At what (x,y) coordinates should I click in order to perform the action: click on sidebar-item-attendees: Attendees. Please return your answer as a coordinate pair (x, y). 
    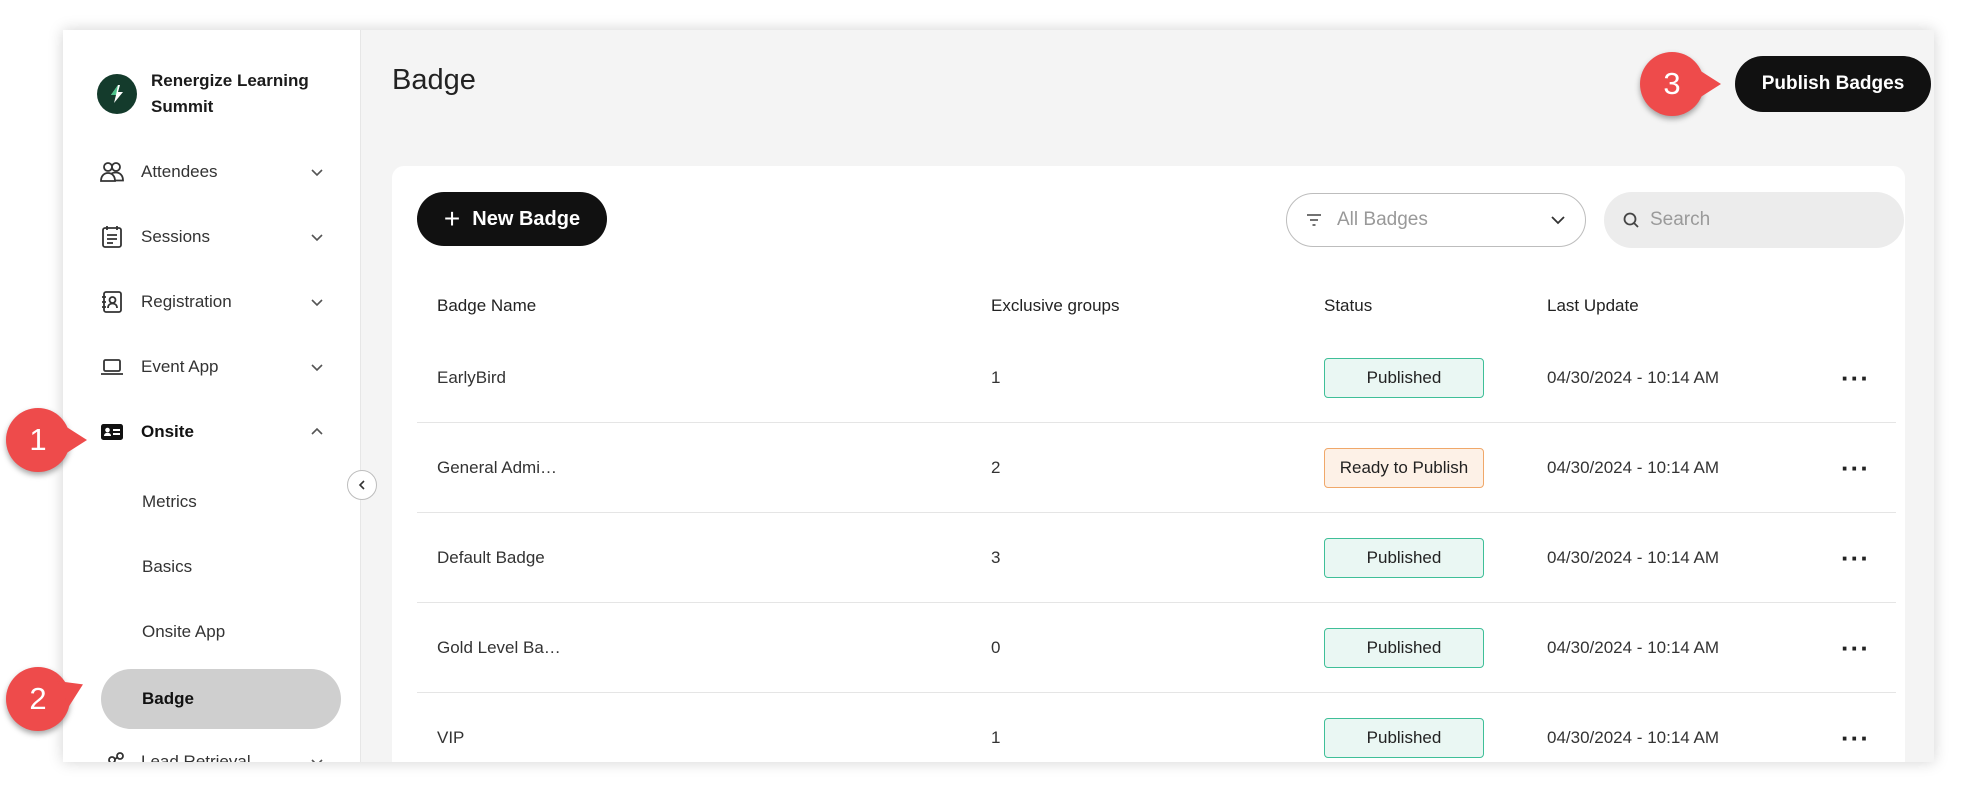
    Looking at the image, I should click on (212, 172).